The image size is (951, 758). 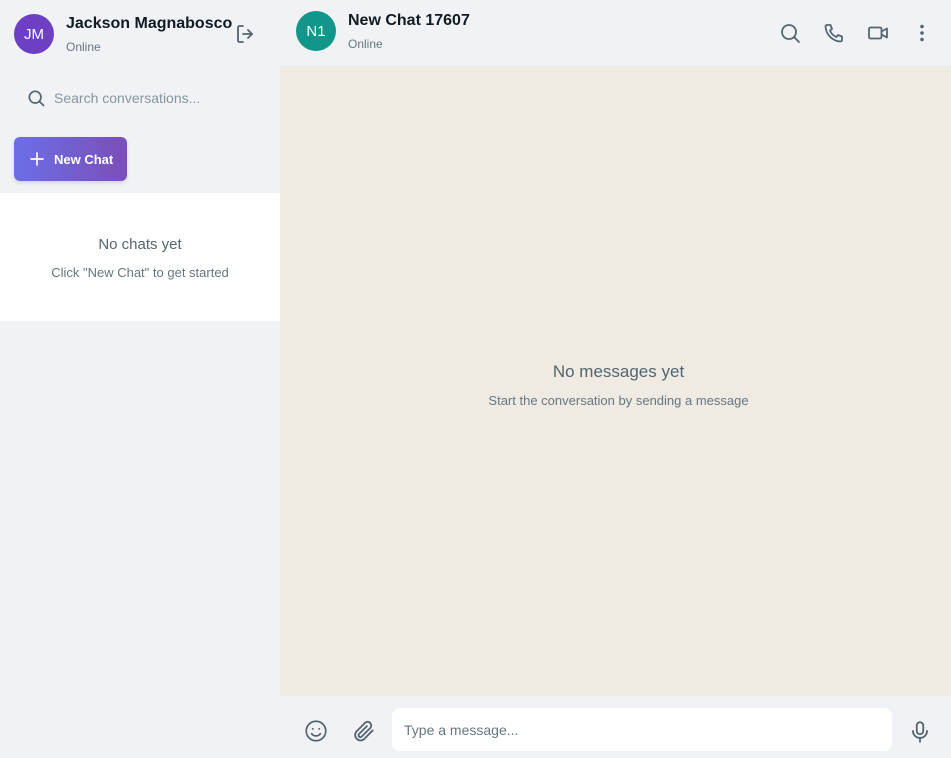 I want to click on user-avatar: JM, so click(x=34, y=34).